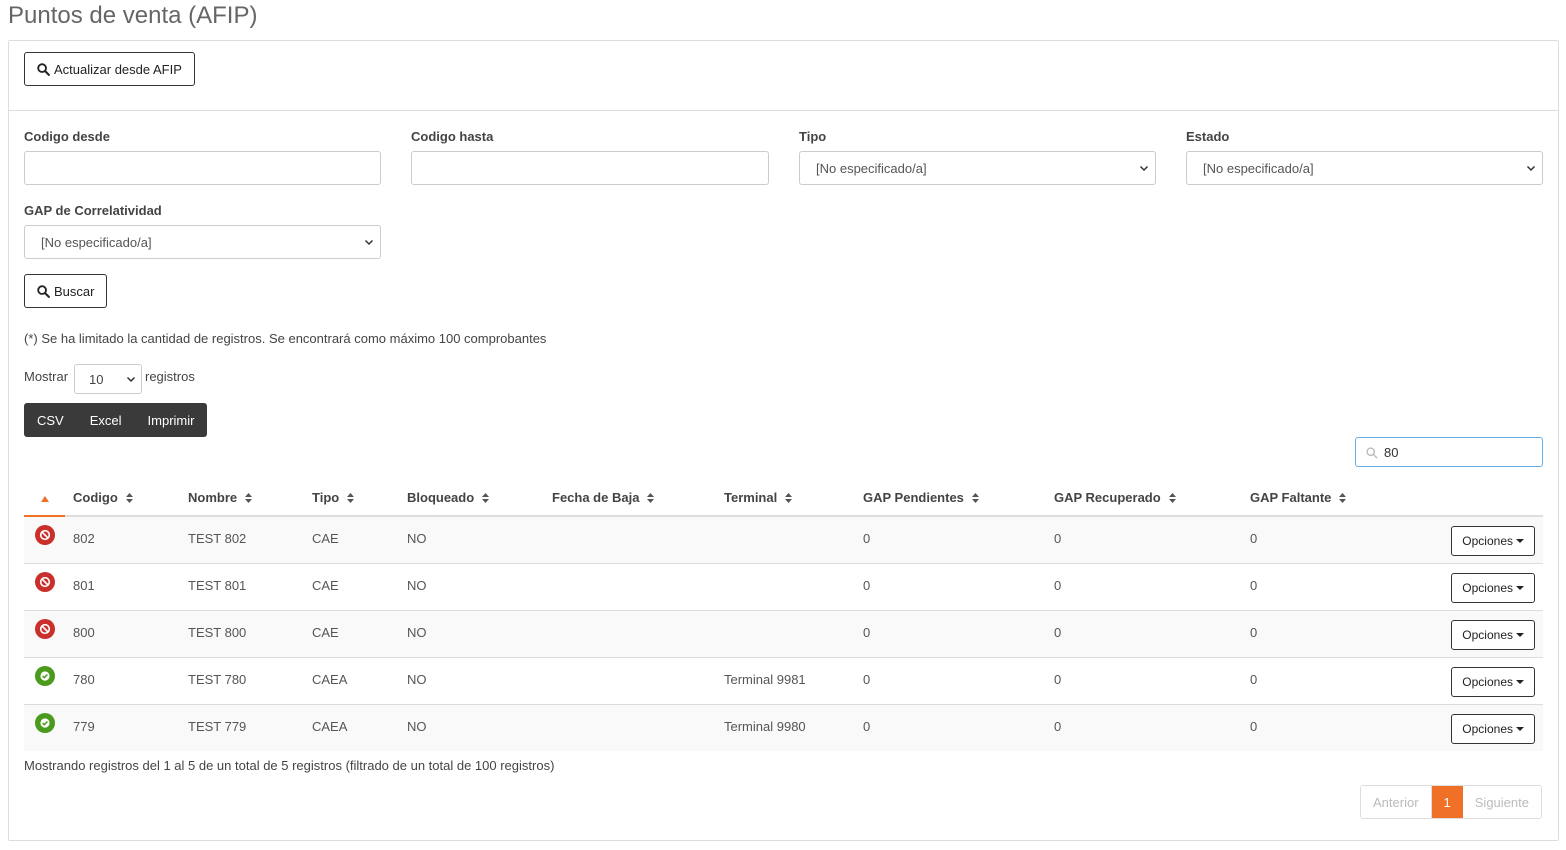 Image resolution: width=1566 pixels, height=850 pixels. Describe the element at coordinates (118, 69) in the screenshot. I see `update-button-label: Actualizar desde AFIP` at that location.